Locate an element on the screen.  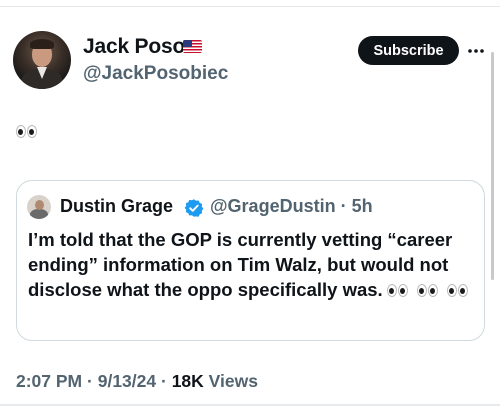
author-handle: @JackPosobiec is located at coordinates (155, 74).